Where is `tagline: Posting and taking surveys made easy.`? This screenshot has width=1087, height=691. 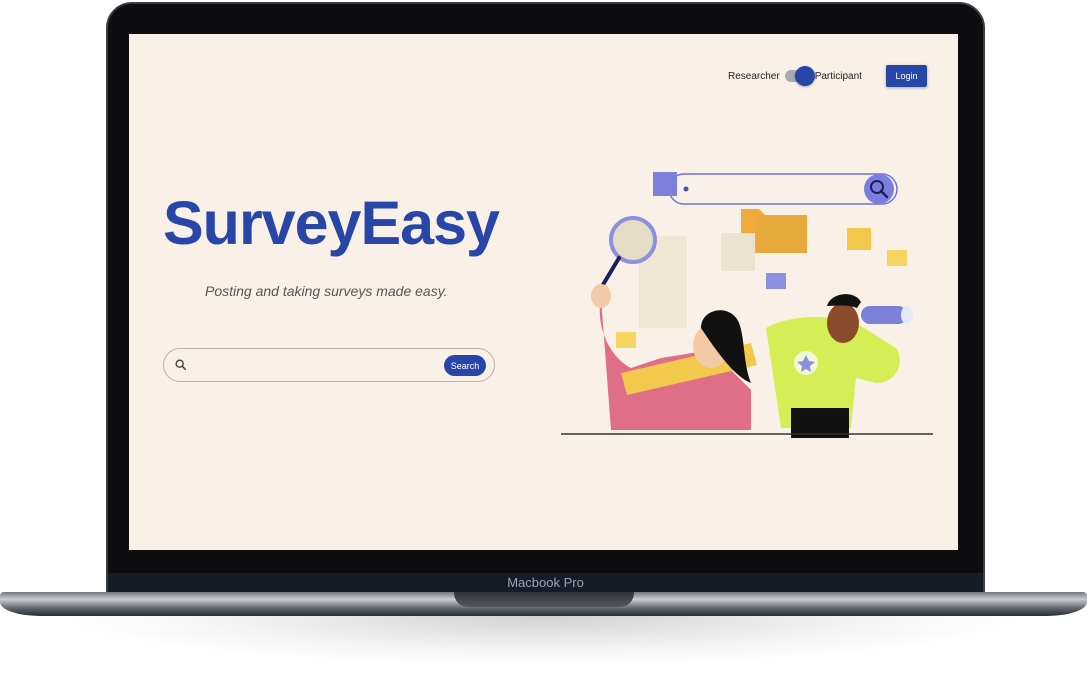
tagline: Posting and taking surveys made easy. is located at coordinates (326, 291).